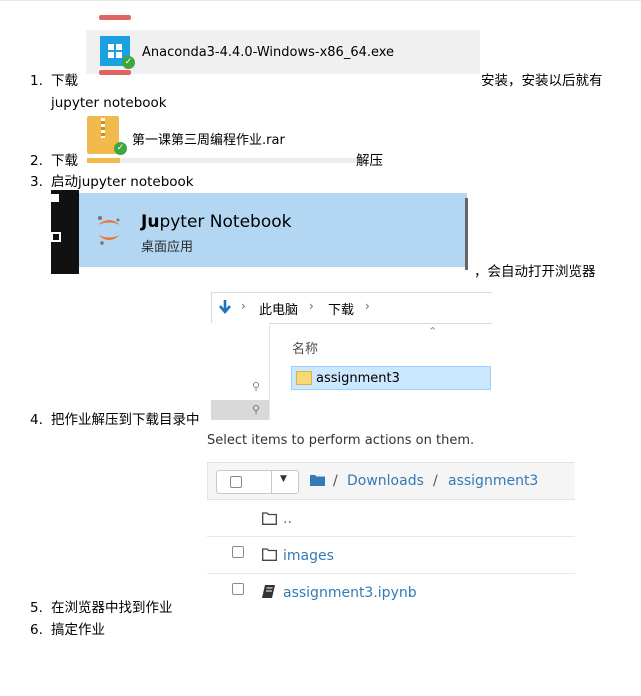 This screenshot has height=696, width=641. I want to click on step-1-text-cont: jupyter notebook, so click(109, 103).